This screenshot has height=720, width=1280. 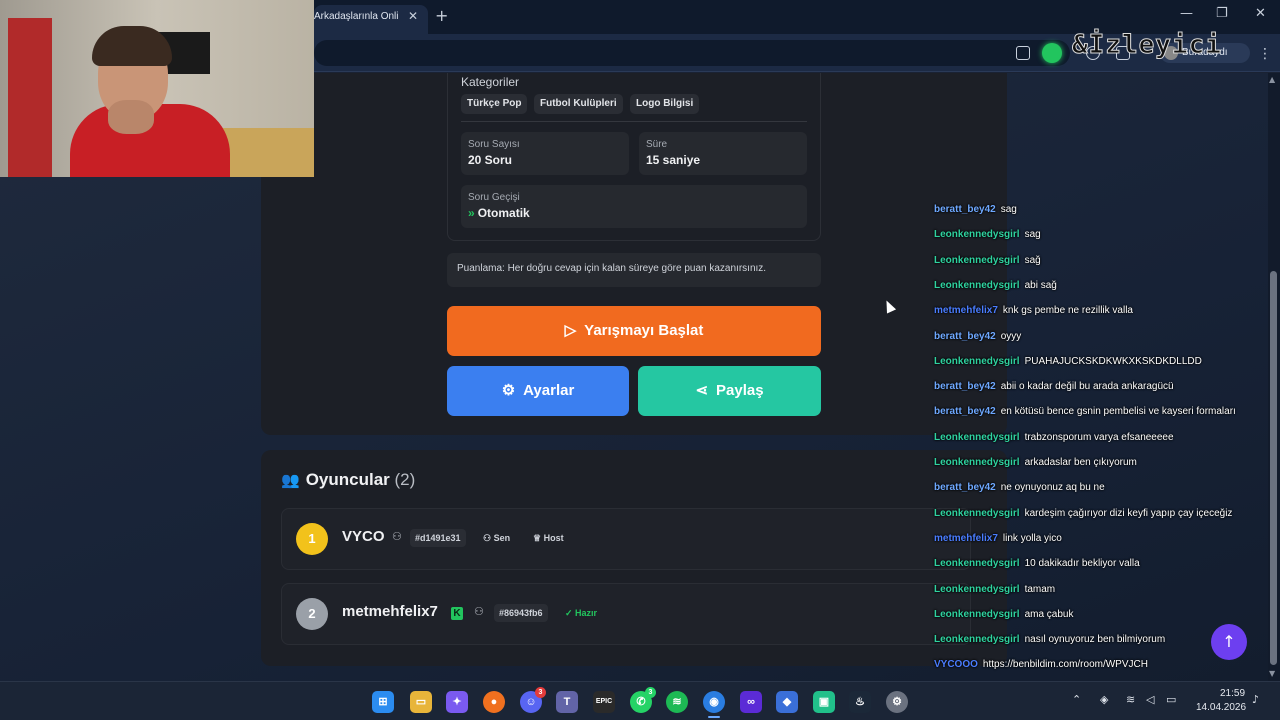 I want to click on player-rank: 1, so click(x=312, y=539).